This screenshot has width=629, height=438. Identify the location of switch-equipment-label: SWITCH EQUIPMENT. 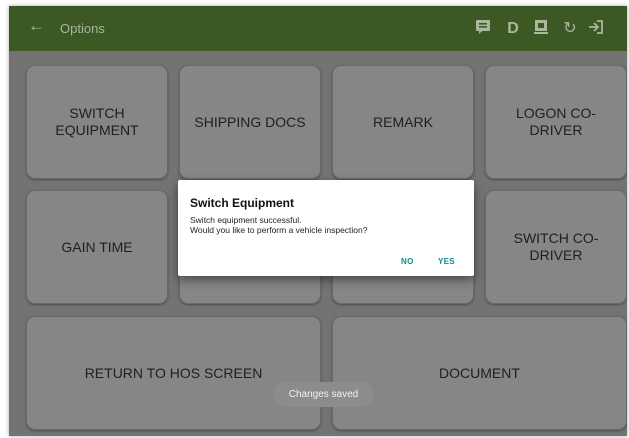
(97, 121).